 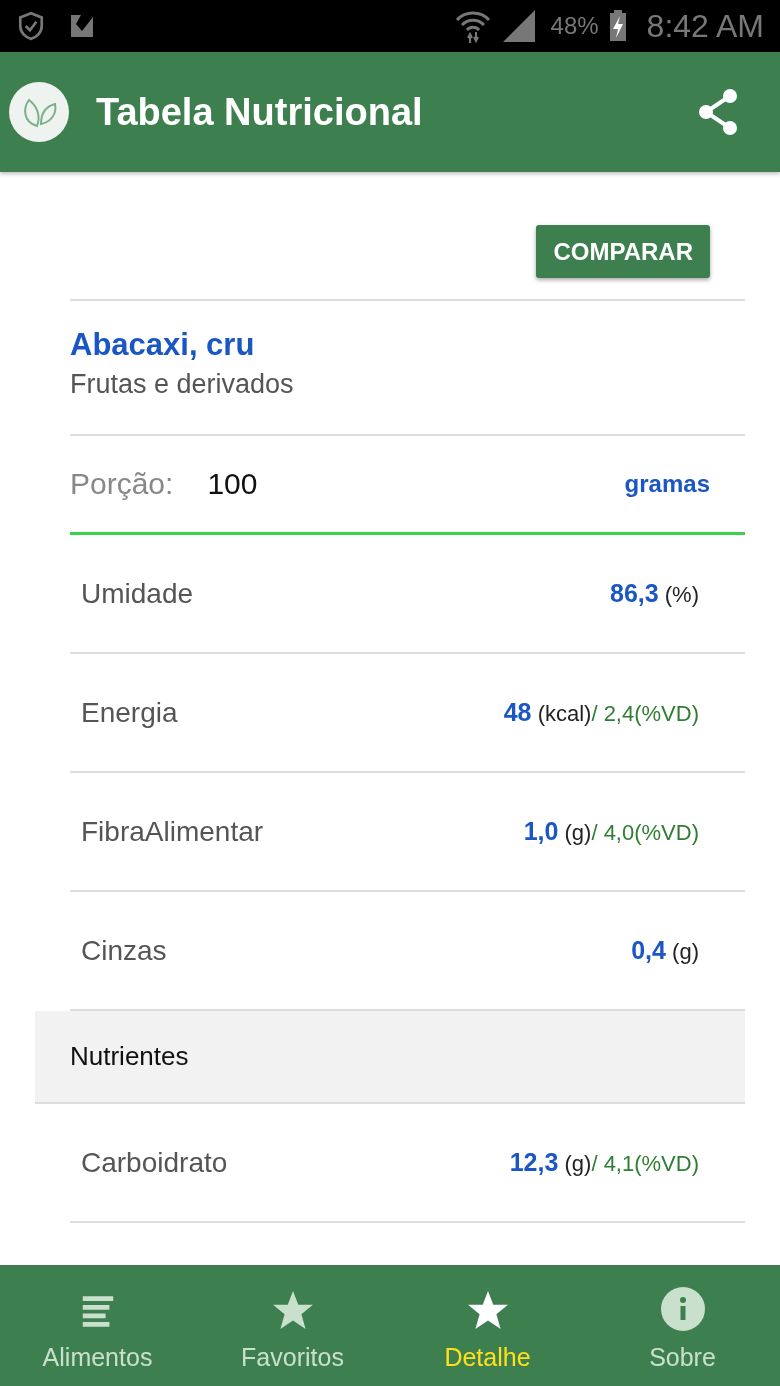 I want to click on nav-tab: Favoritos, so click(x=292, y=1325).